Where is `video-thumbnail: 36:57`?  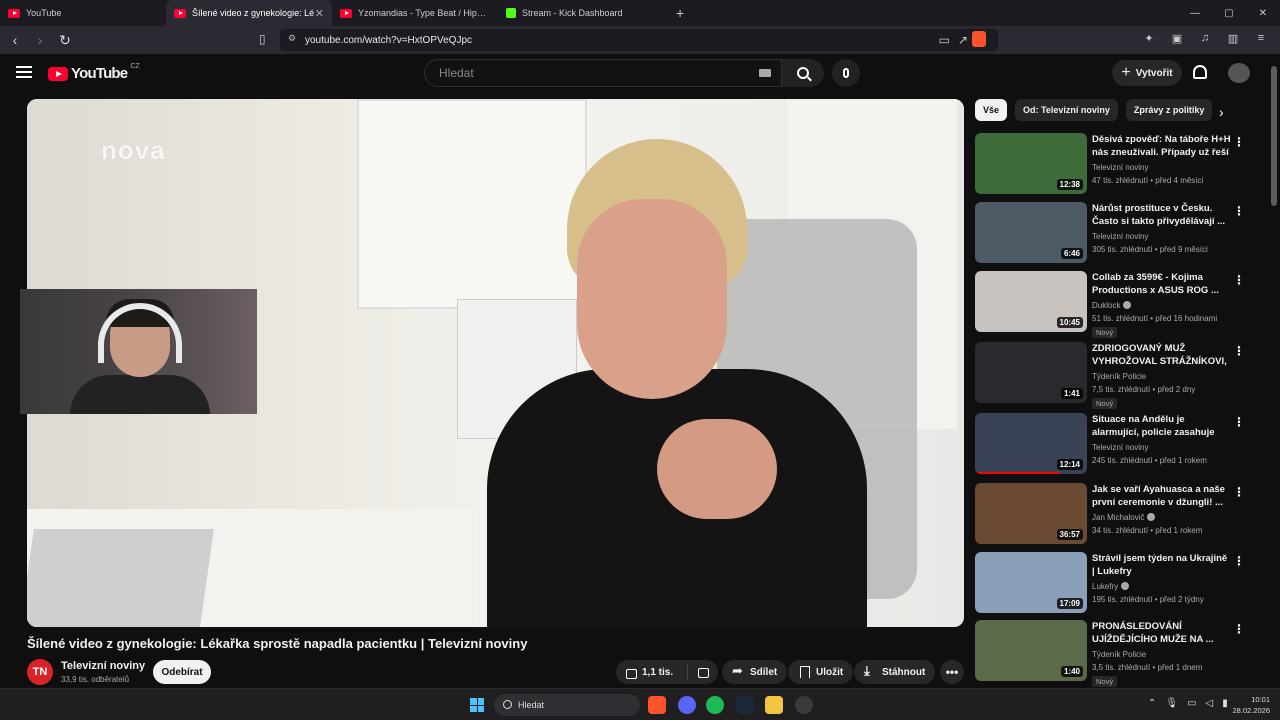 video-thumbnail: 36:57 is located at coordinates (1031, 513).